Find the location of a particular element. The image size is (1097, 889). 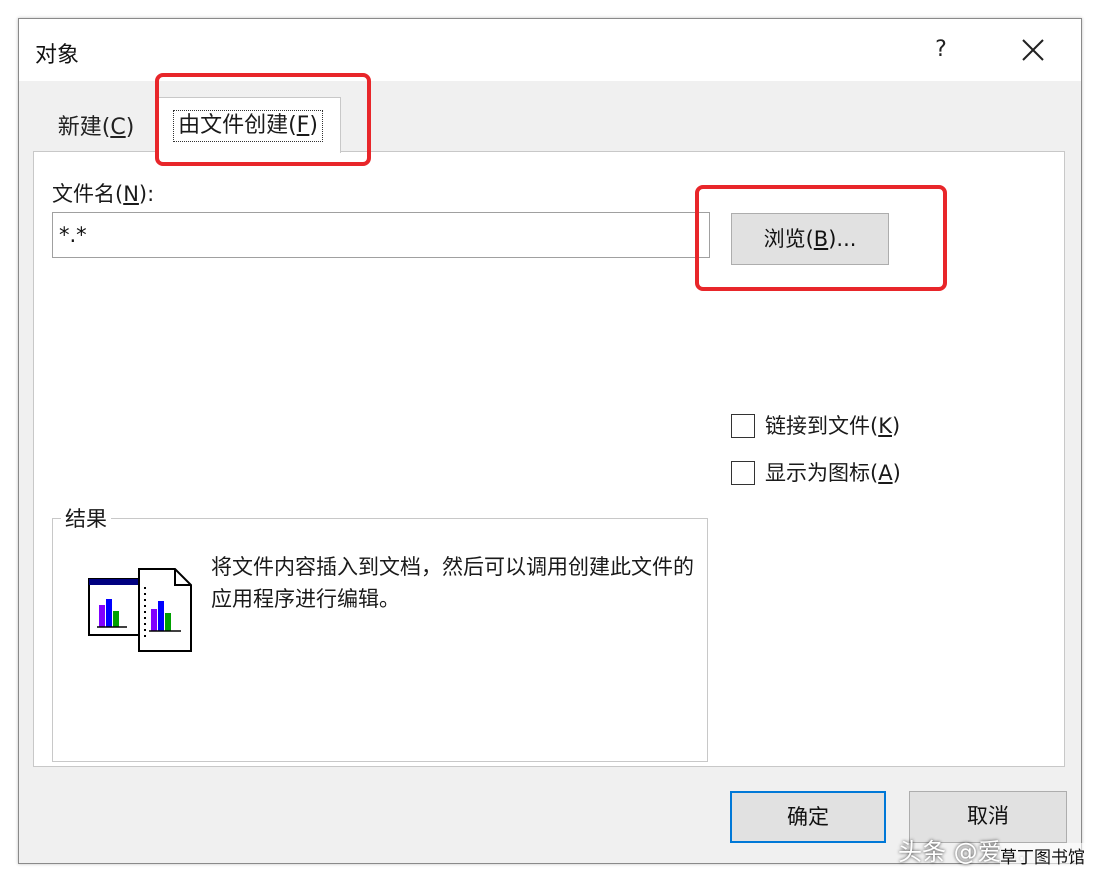

close-icon is located at coordinates (1033, 50).